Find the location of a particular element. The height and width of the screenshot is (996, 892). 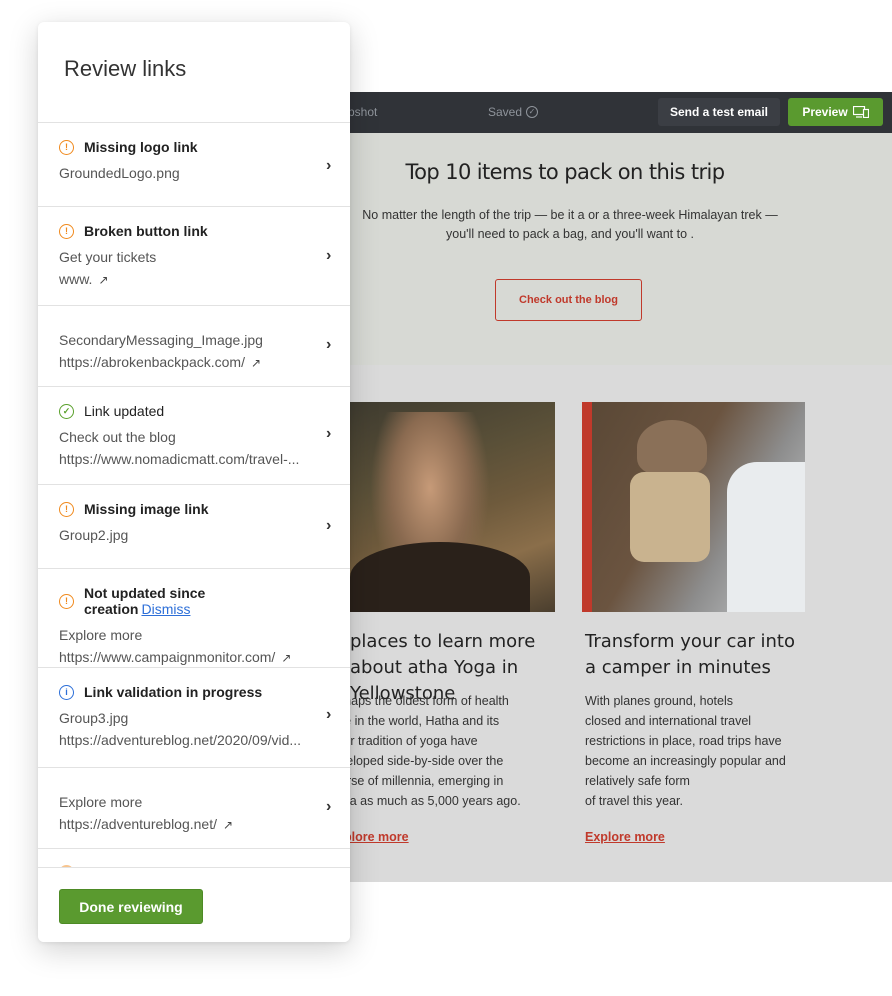

item-line: GroundedLogo.png is located at coordinates (119, 173).